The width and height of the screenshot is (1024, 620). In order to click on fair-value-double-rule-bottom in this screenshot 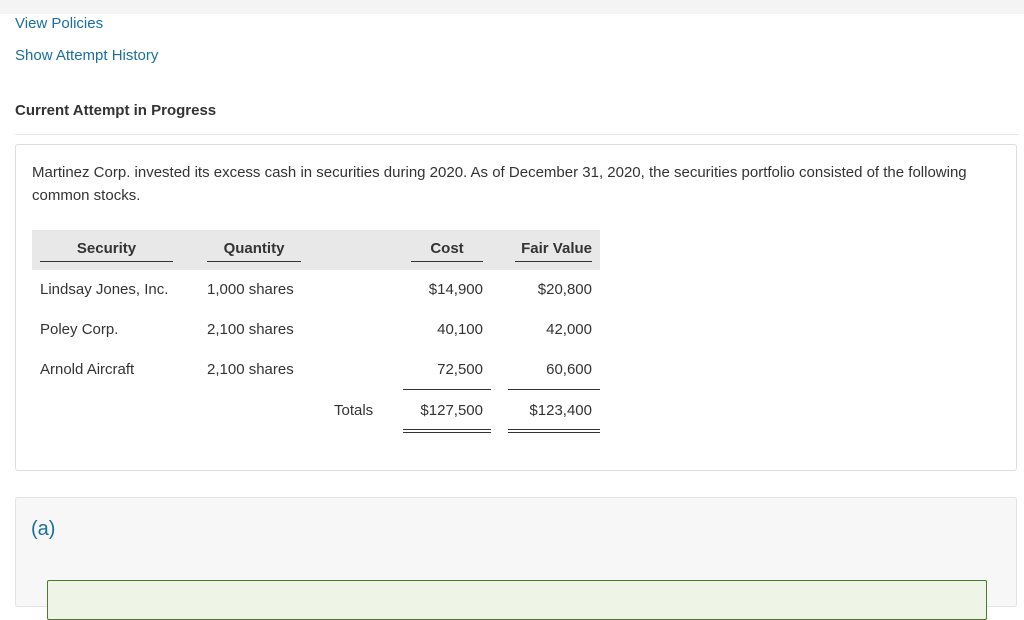, I will do `click(554, 432)`.